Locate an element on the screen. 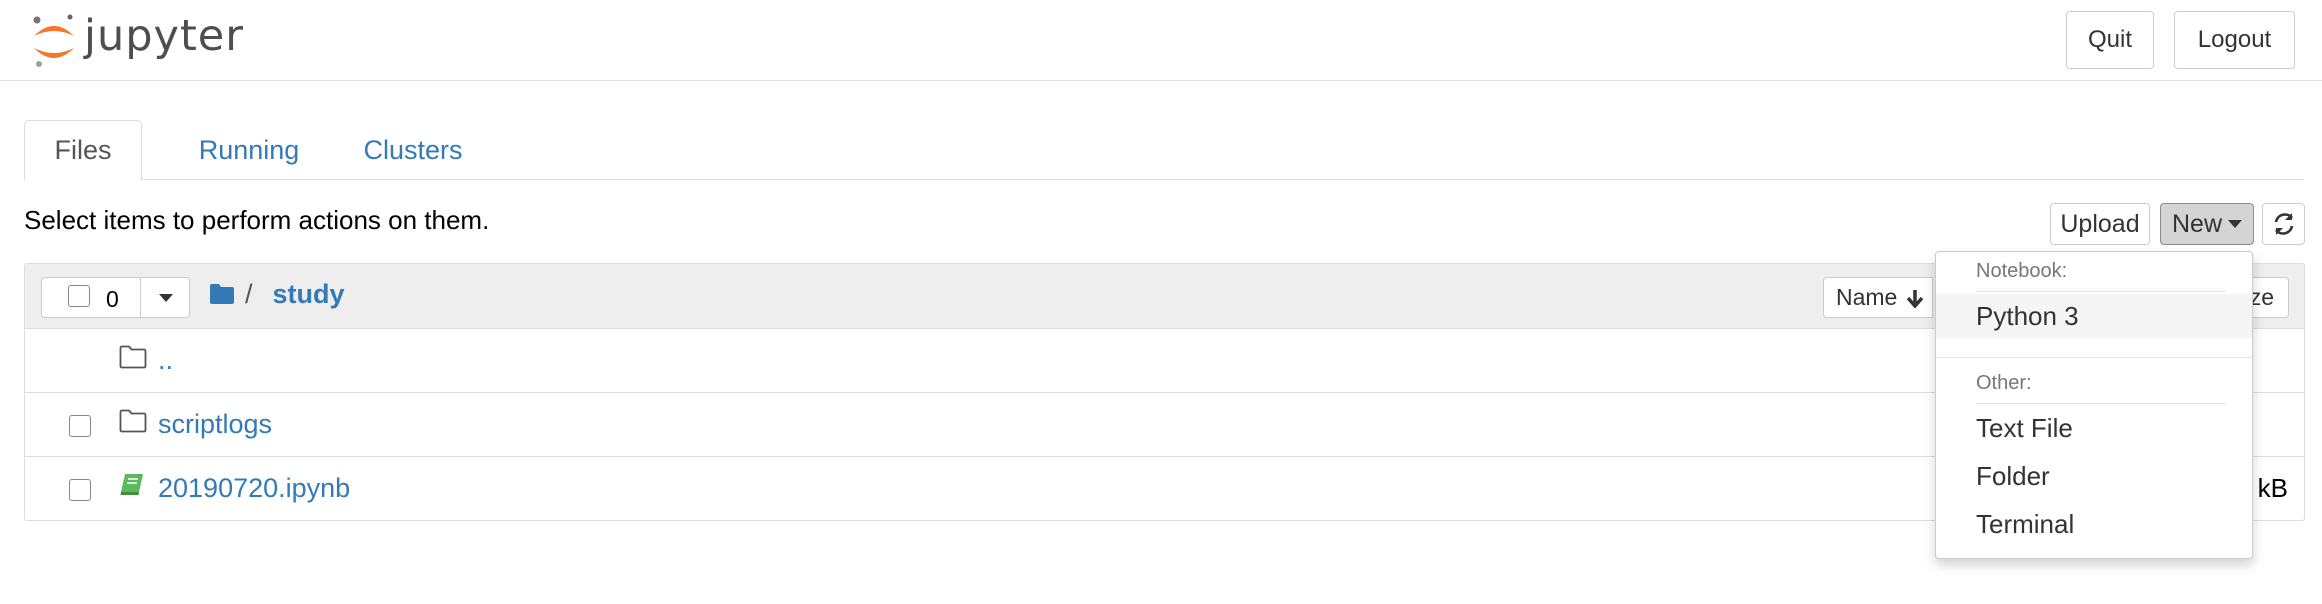 The image size is (2322, 604). menu-item-python3: Python 3 is located at coordinates (2094, 316).